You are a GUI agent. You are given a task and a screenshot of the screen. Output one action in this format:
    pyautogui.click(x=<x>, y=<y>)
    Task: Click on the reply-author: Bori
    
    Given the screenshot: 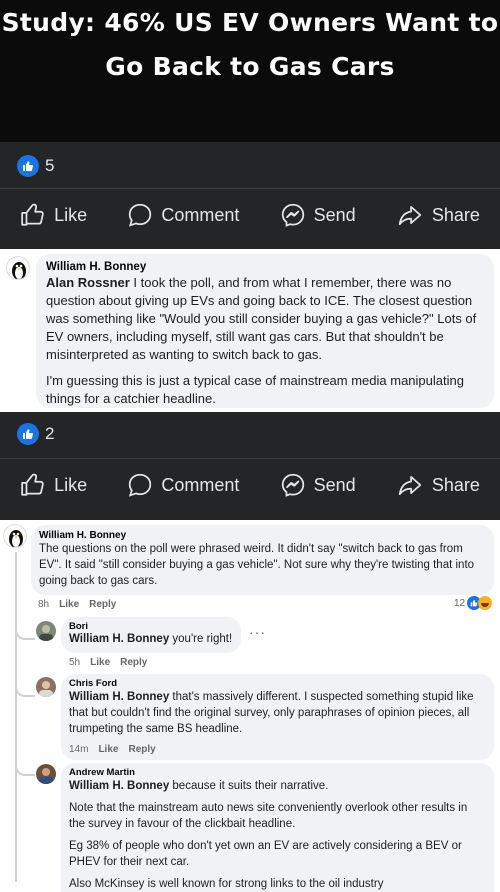 What is the action you would take?
    pyautogui.click(x=151, y=626)
    